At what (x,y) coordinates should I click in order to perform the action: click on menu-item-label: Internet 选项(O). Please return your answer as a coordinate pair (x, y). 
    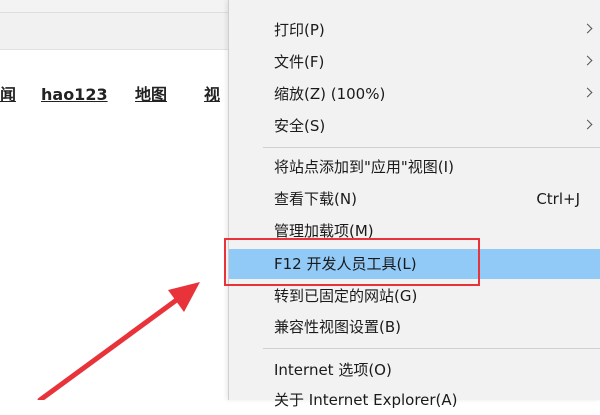
    Looking at the image, I should click on (333, 370).